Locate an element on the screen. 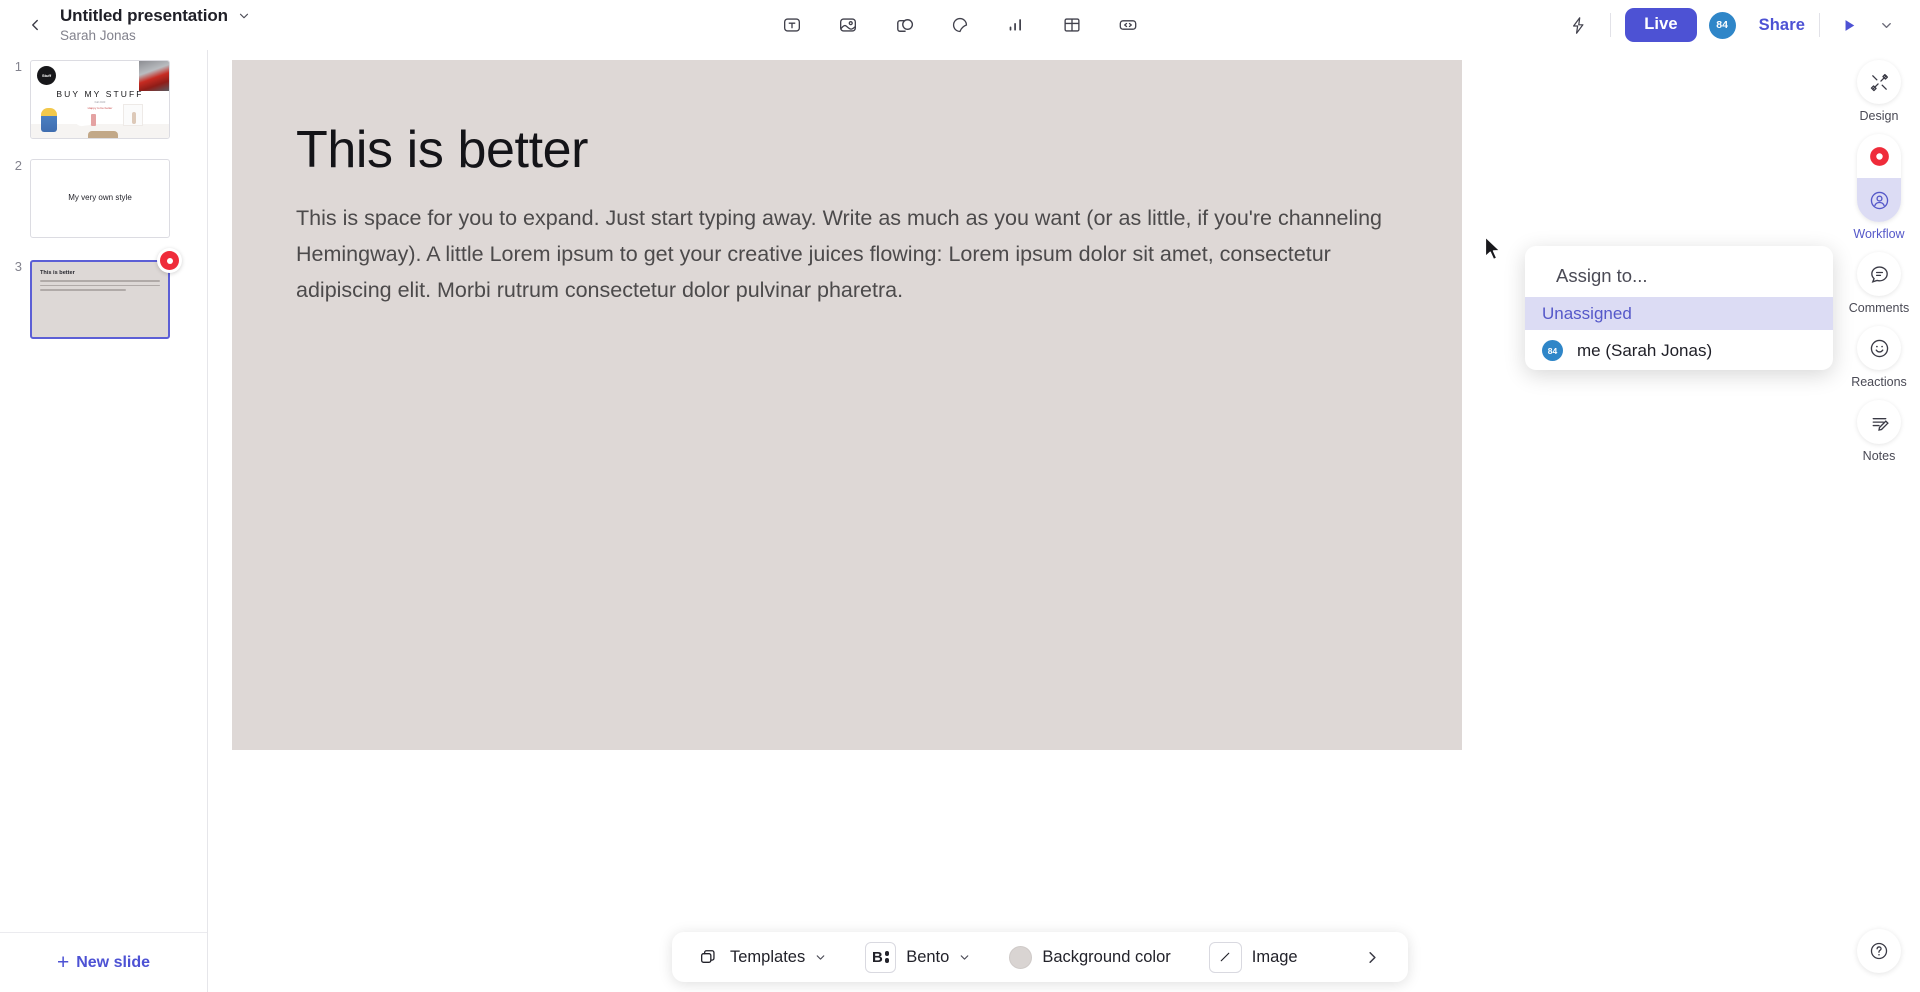 This screenshot has width=1920, height=992. table-tool-button is located at coordinates (1072, 25).